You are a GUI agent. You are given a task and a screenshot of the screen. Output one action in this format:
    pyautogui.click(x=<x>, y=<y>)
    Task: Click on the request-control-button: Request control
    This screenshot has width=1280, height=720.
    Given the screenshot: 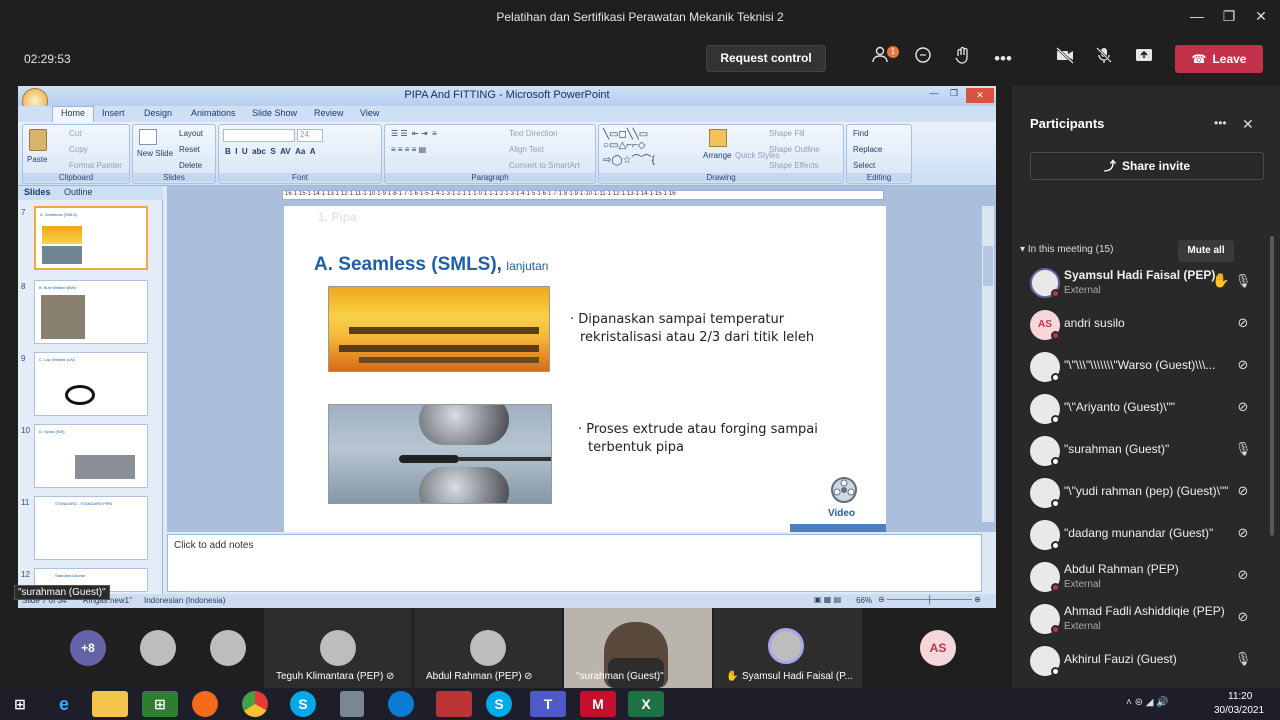 What is the action you would take?
    pyautogui.click(x=766, y=58)
    